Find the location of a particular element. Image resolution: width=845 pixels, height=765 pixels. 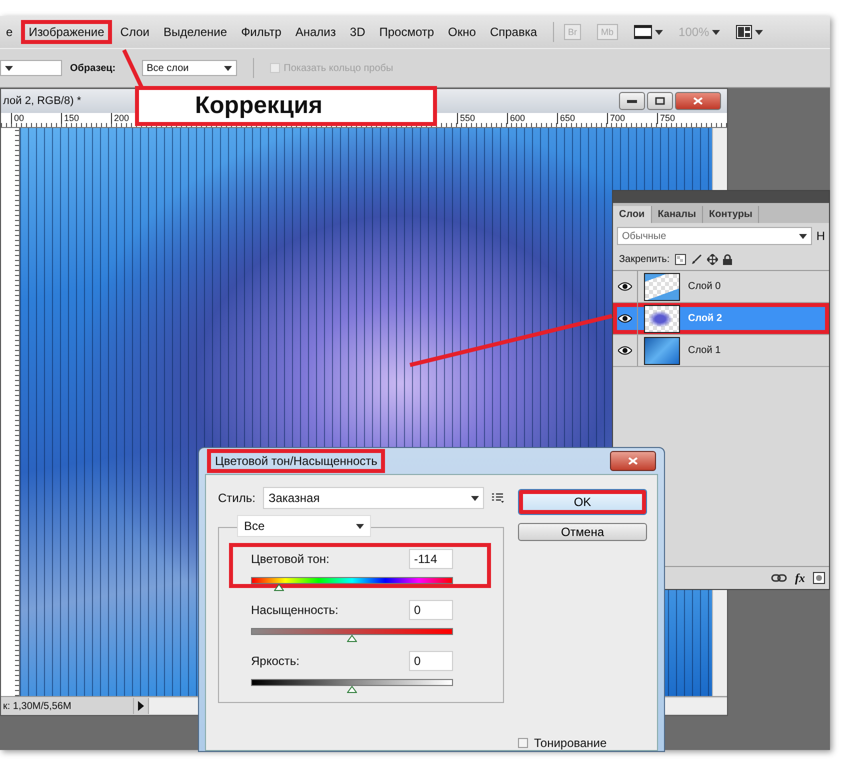

ok-button: OK is located at coordinates (582, 502).